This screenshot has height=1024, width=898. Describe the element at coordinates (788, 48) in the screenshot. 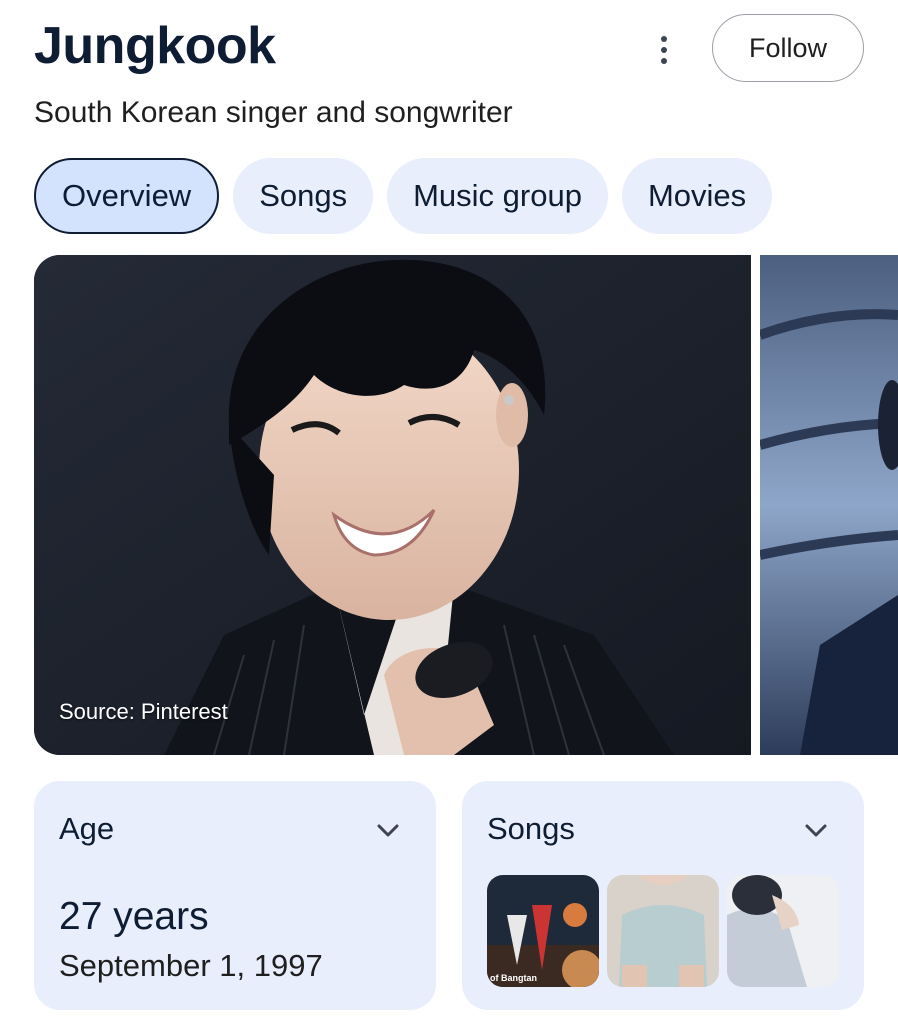

I see `follow-button: Follow` at that location.